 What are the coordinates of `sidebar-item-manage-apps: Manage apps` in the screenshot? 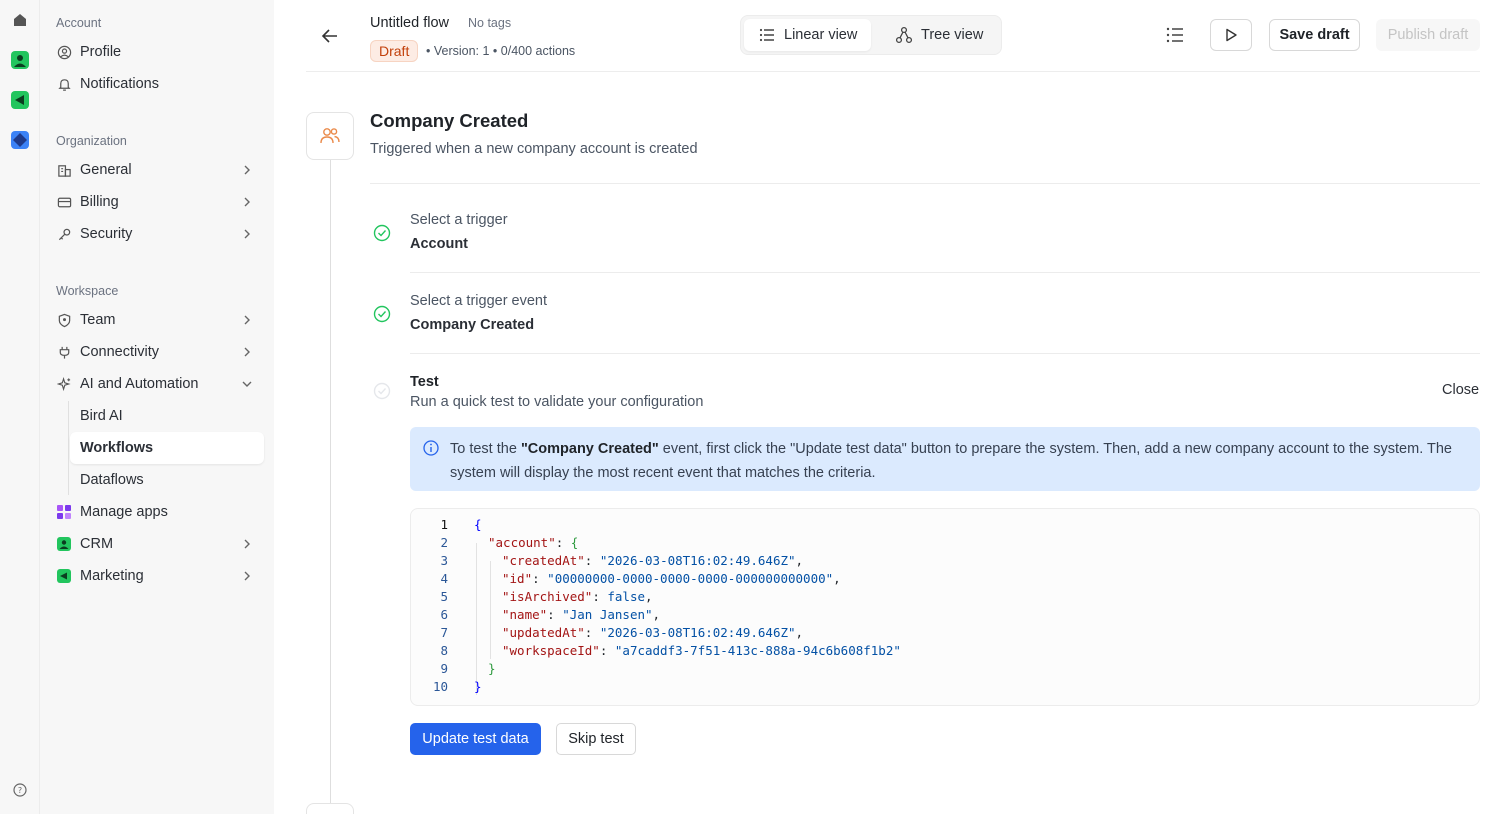 It's located at (157, 512).